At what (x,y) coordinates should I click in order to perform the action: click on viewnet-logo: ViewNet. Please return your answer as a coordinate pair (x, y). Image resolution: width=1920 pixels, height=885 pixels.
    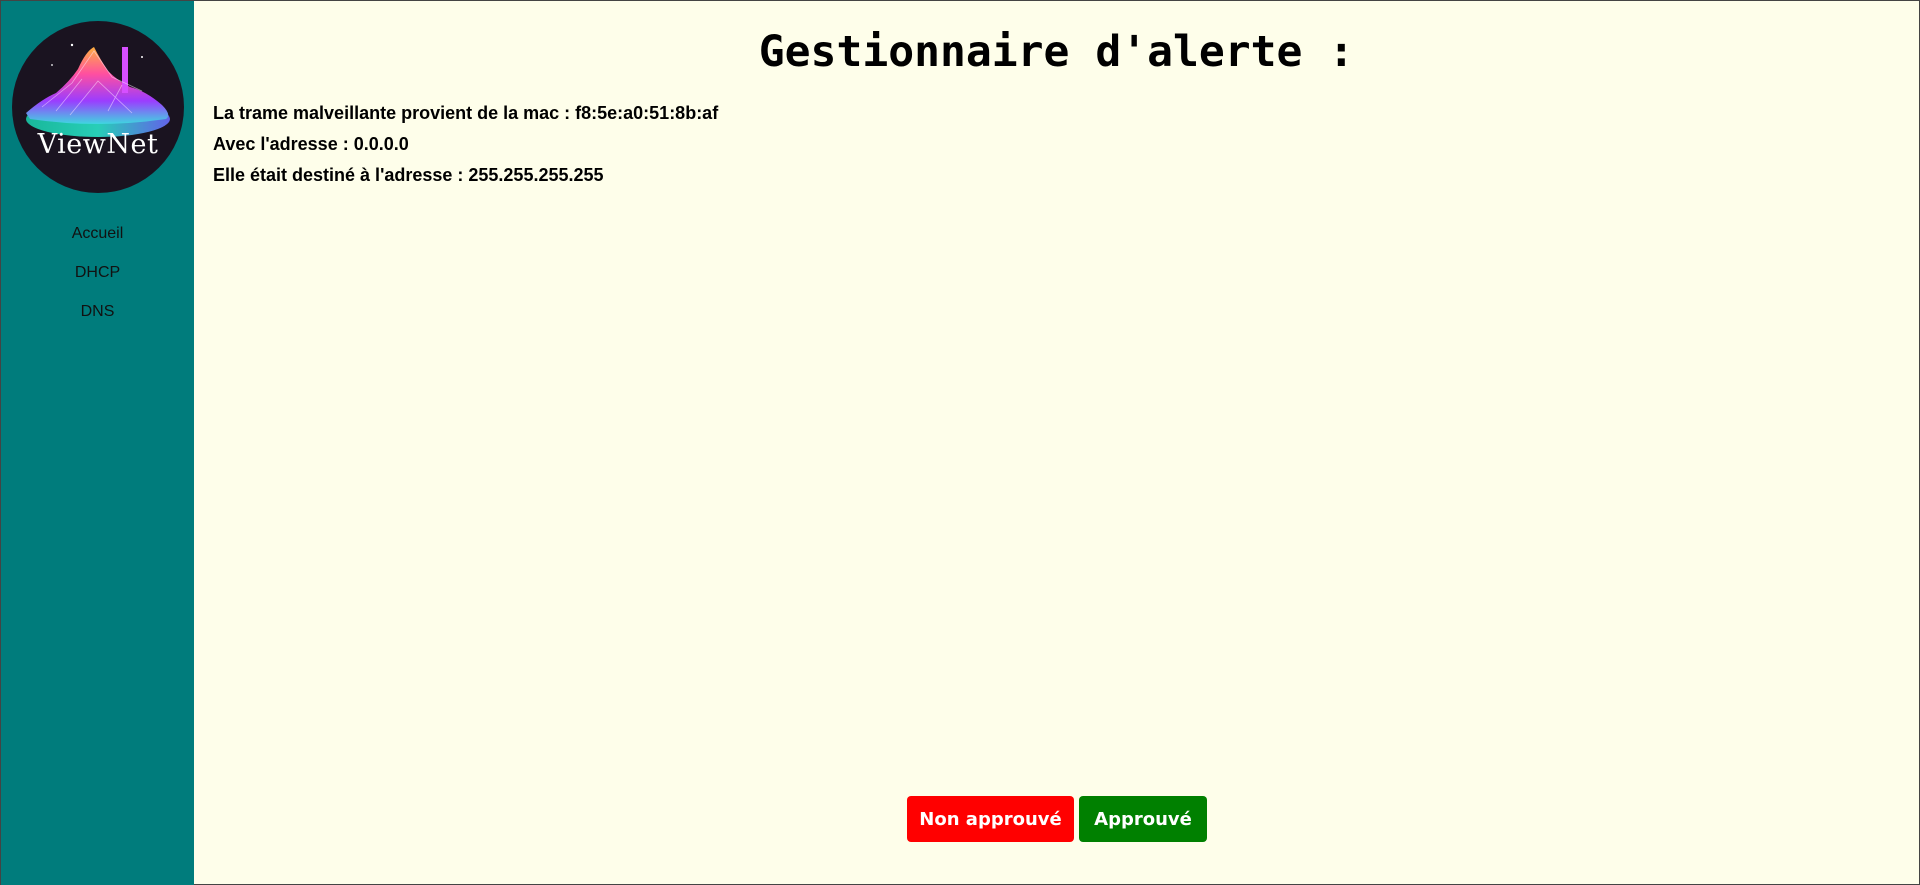
    Looking at the image, I should click on (98, 107).